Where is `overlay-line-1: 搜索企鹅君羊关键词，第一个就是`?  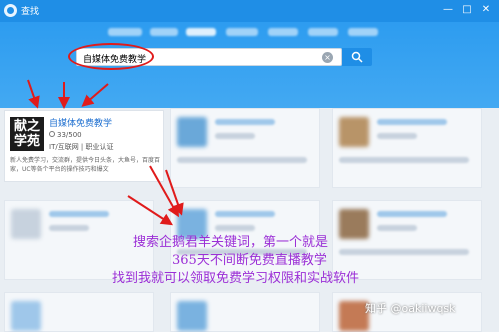
overlay-line-1: 搜索企鹅君羊关键词，第一个就是 is located at coordinates (231, 242).